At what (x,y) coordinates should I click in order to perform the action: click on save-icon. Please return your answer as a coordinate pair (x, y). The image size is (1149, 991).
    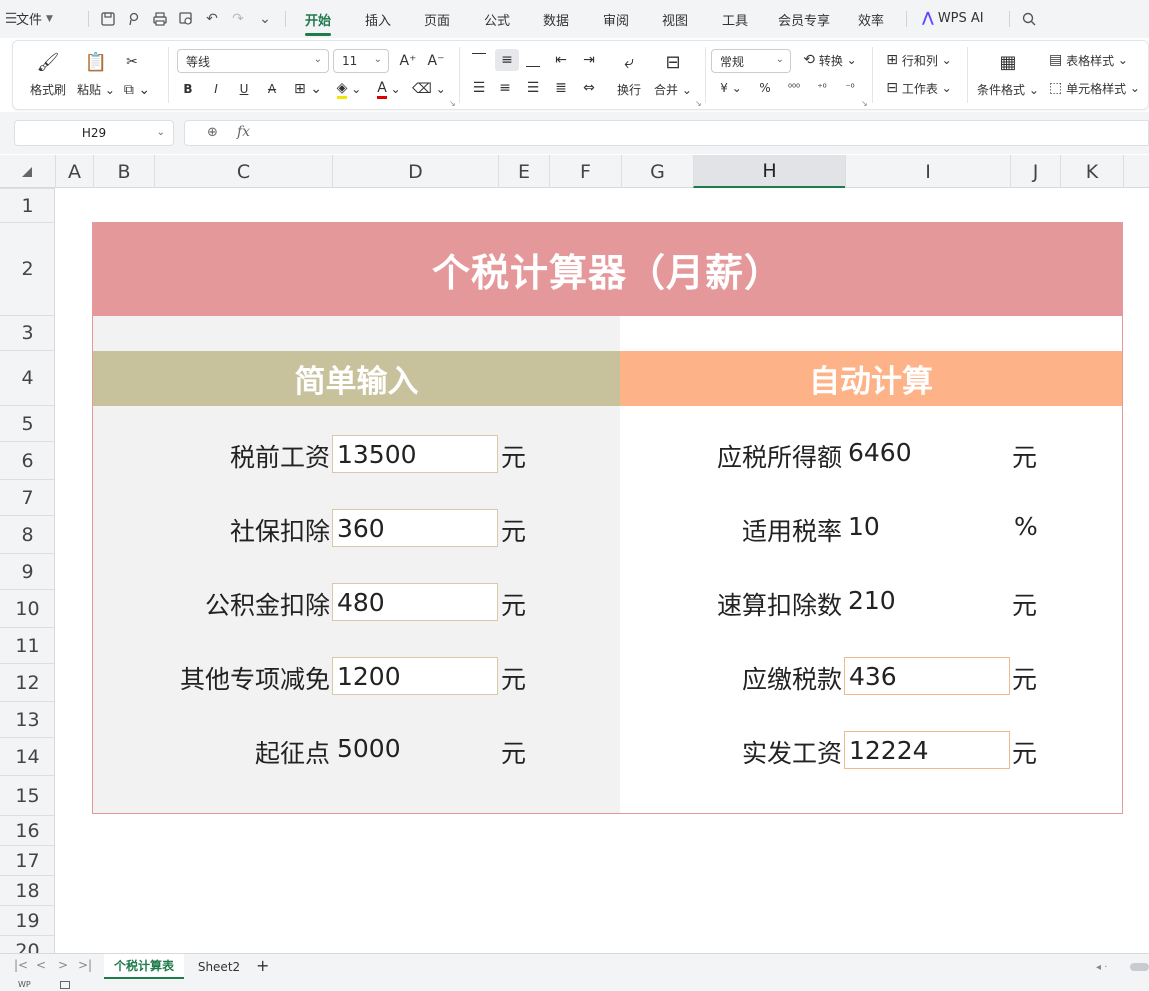
    Looking at the image, I should click on (108, 19).